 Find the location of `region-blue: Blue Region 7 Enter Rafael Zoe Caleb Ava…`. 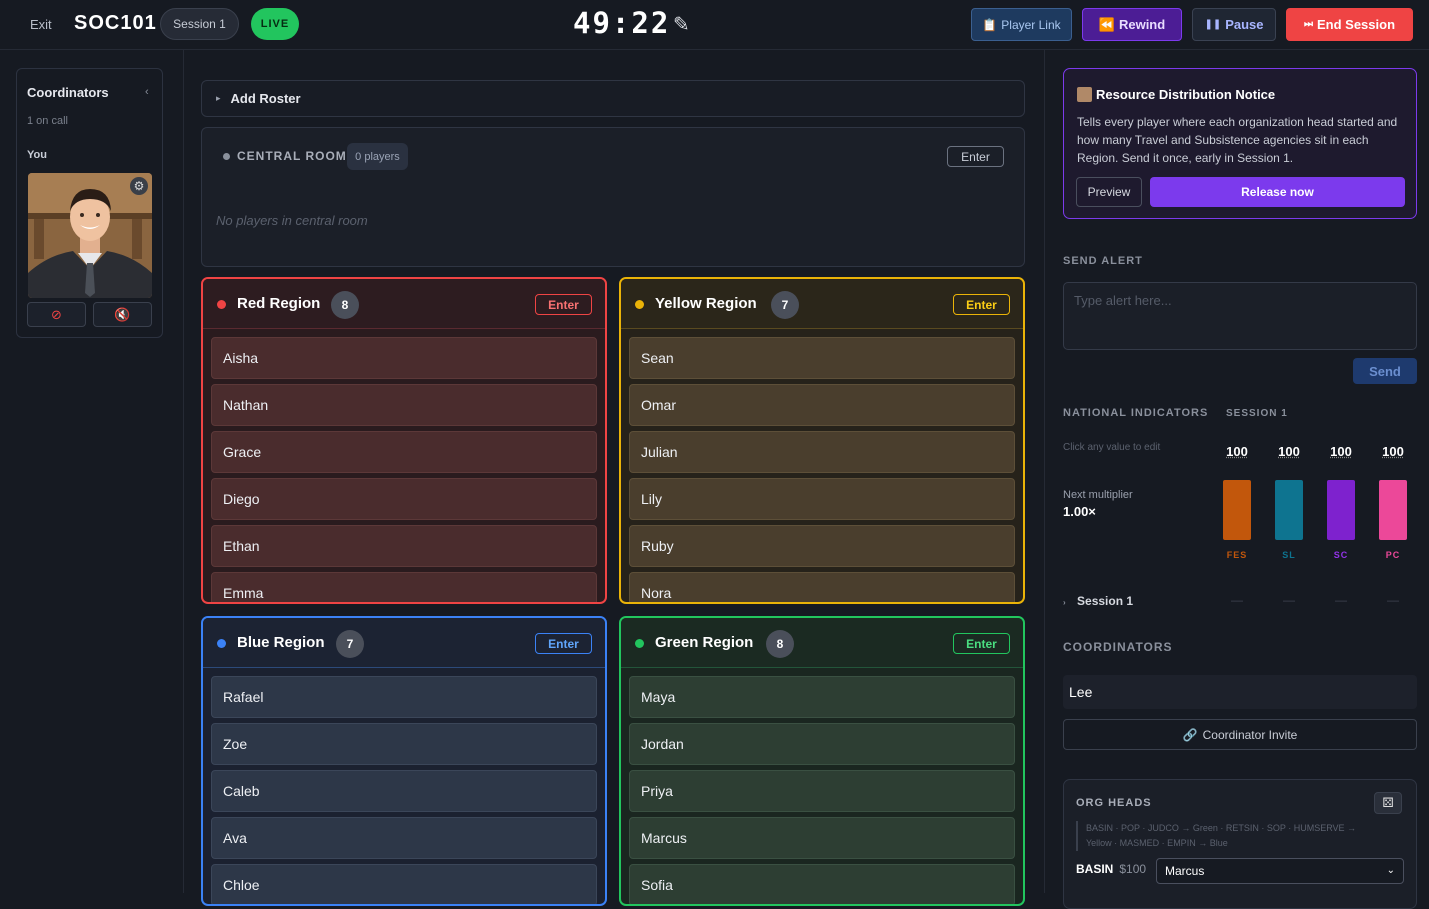

region-blue: Blue Region 7 Enter Rafael Zoe Caleb Ava… is located at coordinates (404, 761).